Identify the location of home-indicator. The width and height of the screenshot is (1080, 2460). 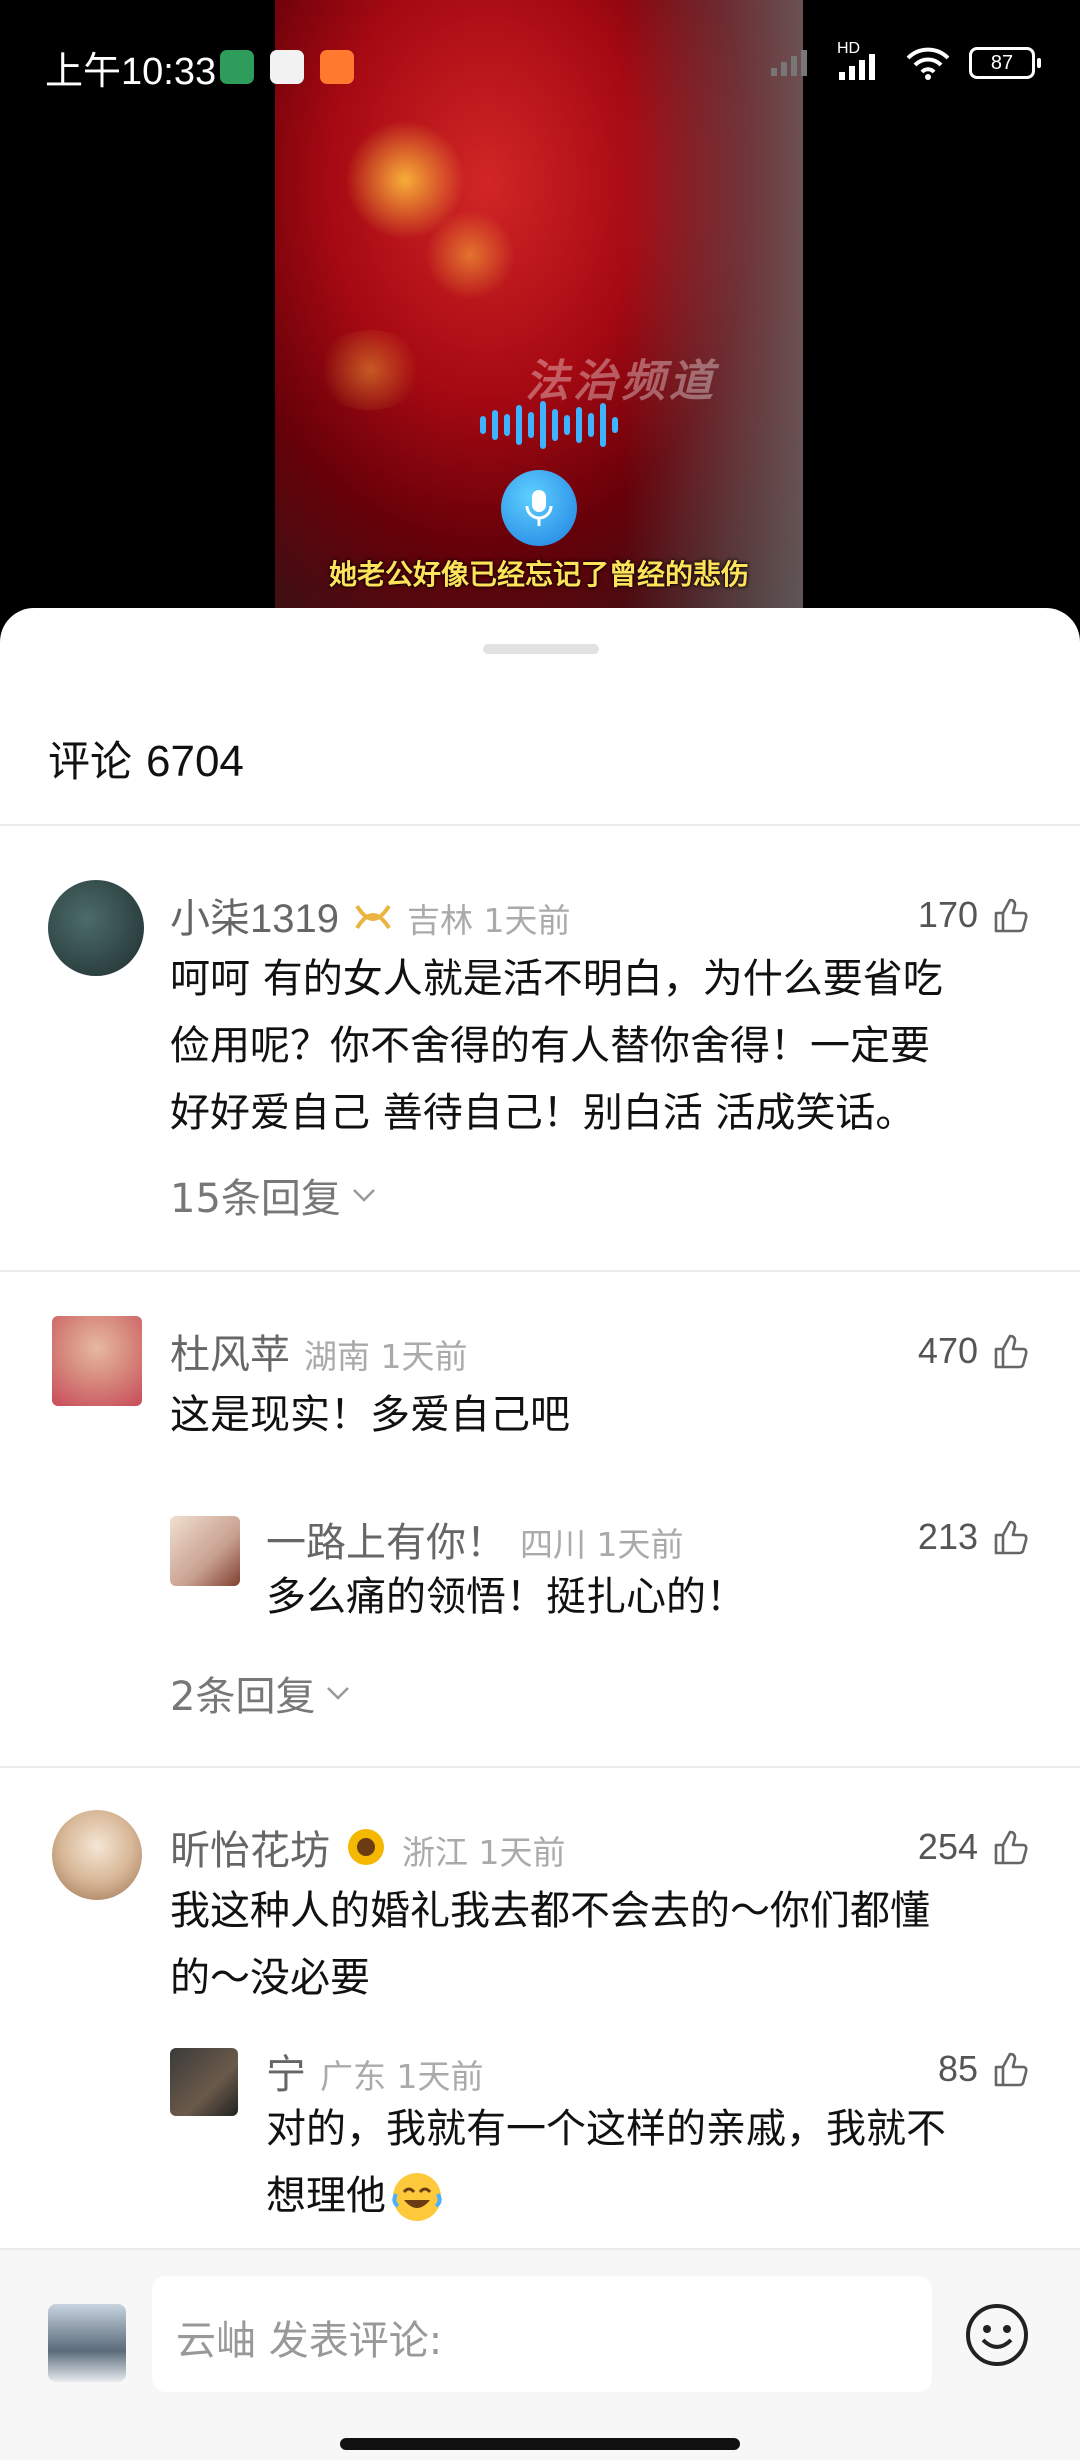
(540, 2444).